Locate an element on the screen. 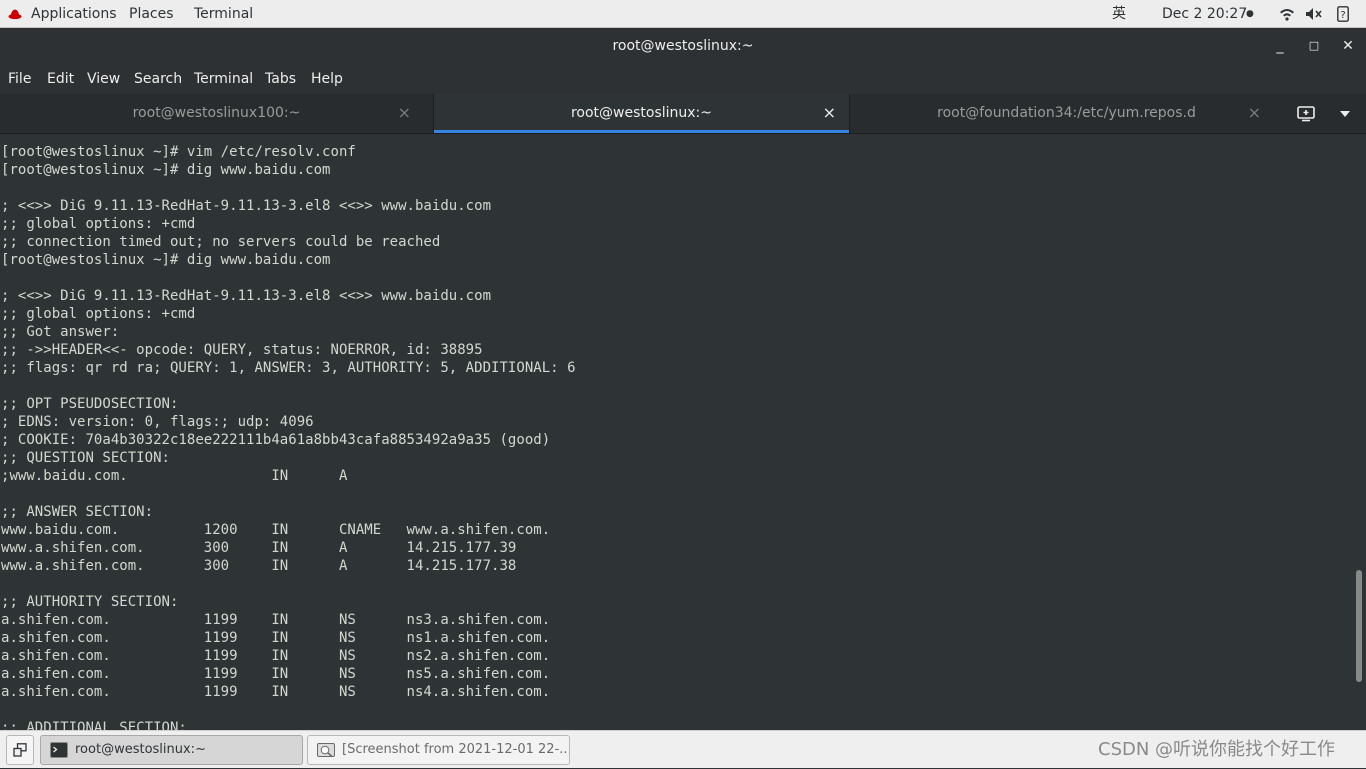  redhat-icon is located at coordinates (15, 14).